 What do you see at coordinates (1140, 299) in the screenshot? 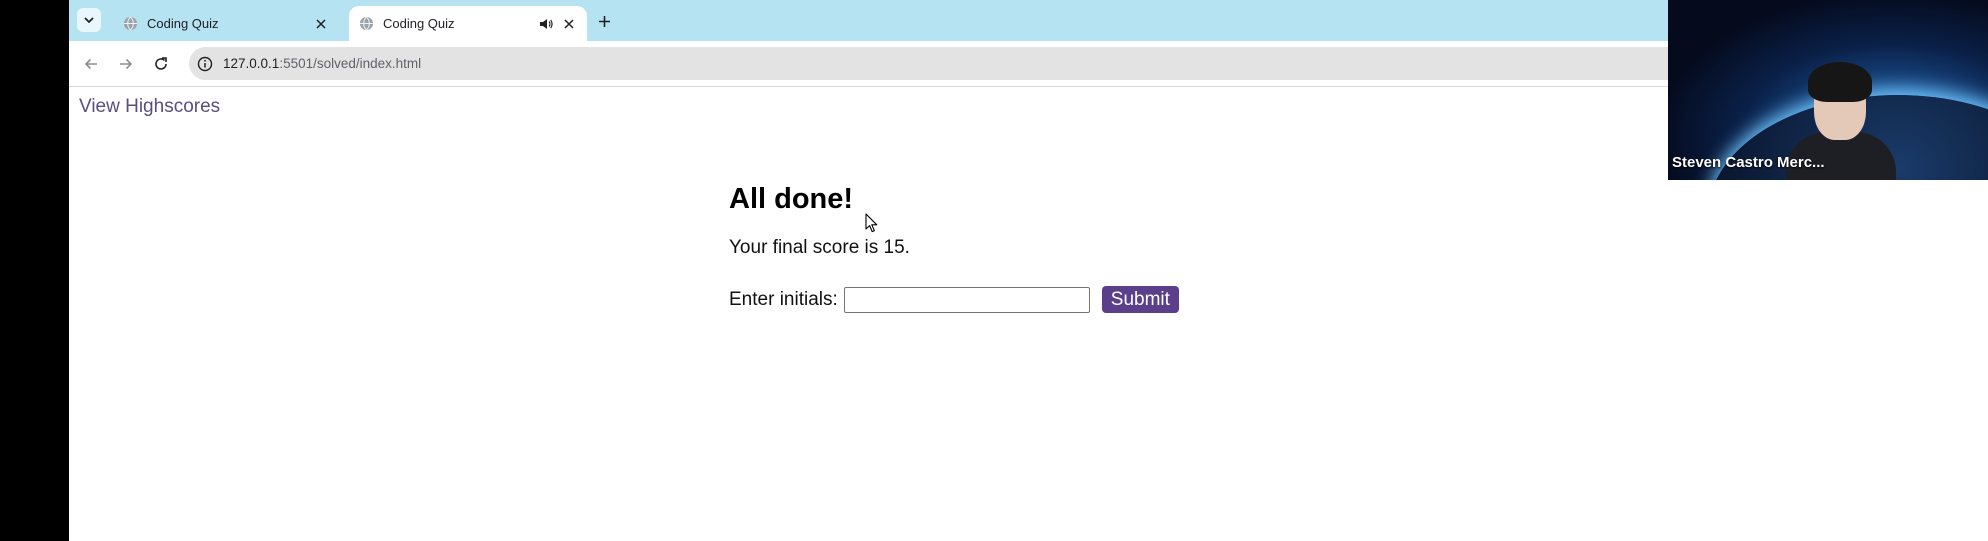
I see `submit-button: Submit` at bounding box center [1140, 299].